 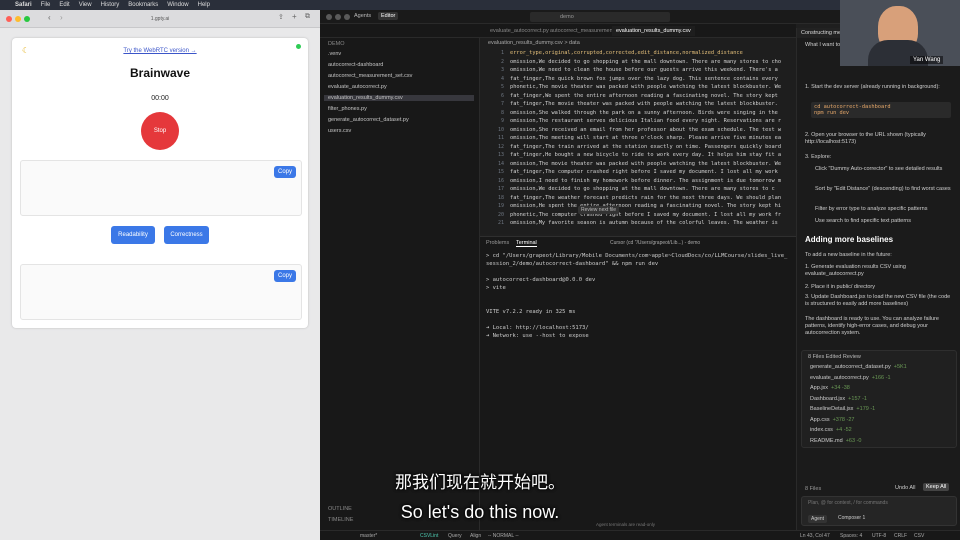 I want to click on forward-icon: ›, so click(x=61, y=17).